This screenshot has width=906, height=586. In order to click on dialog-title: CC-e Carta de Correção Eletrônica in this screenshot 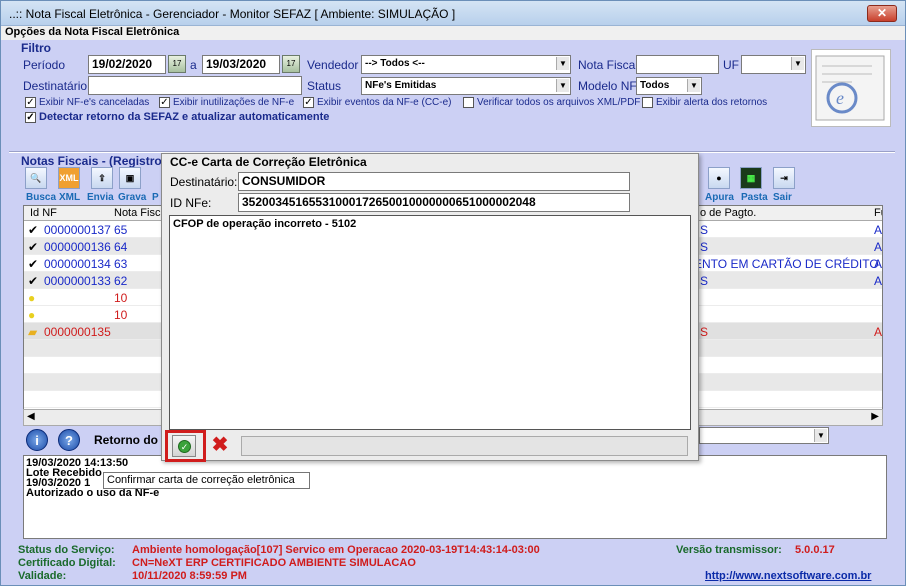, I will do `click(268, 162)`.